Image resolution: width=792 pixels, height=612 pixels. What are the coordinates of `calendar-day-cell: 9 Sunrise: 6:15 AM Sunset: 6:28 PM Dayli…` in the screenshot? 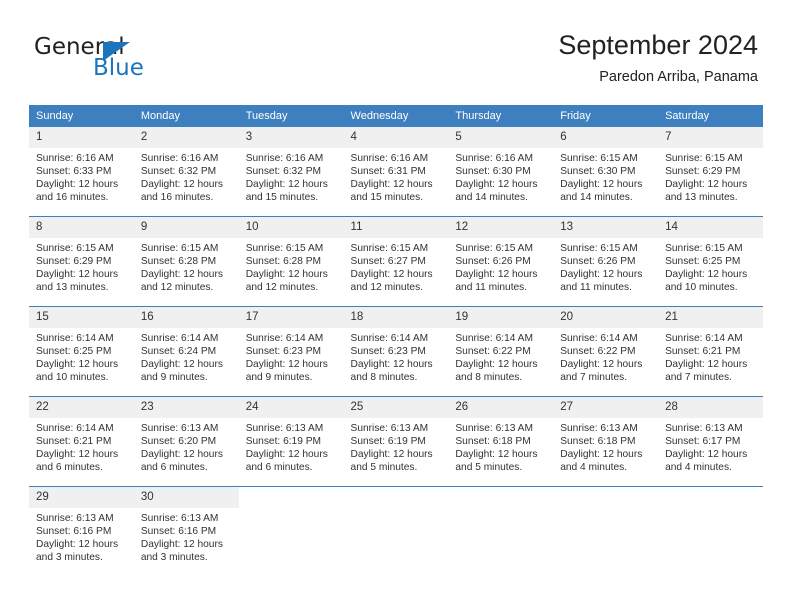 It's located at (186, 261).